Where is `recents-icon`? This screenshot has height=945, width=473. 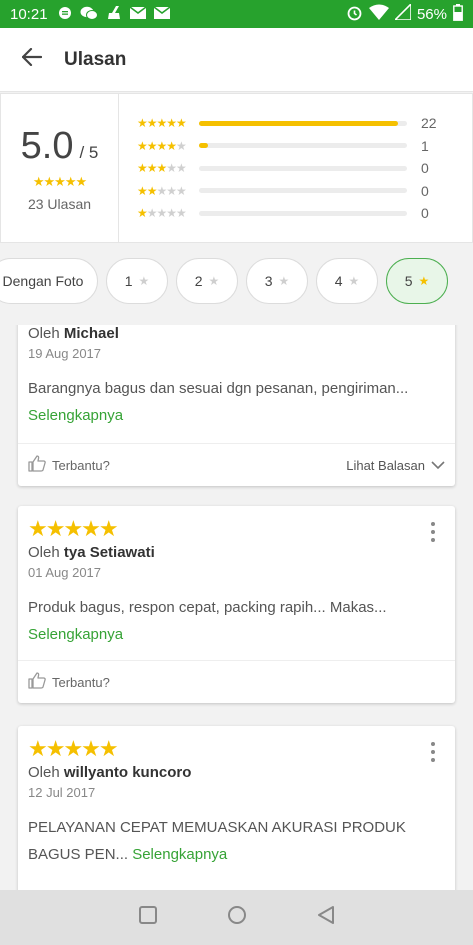
recents-icon is located at coordinates (147, 917).